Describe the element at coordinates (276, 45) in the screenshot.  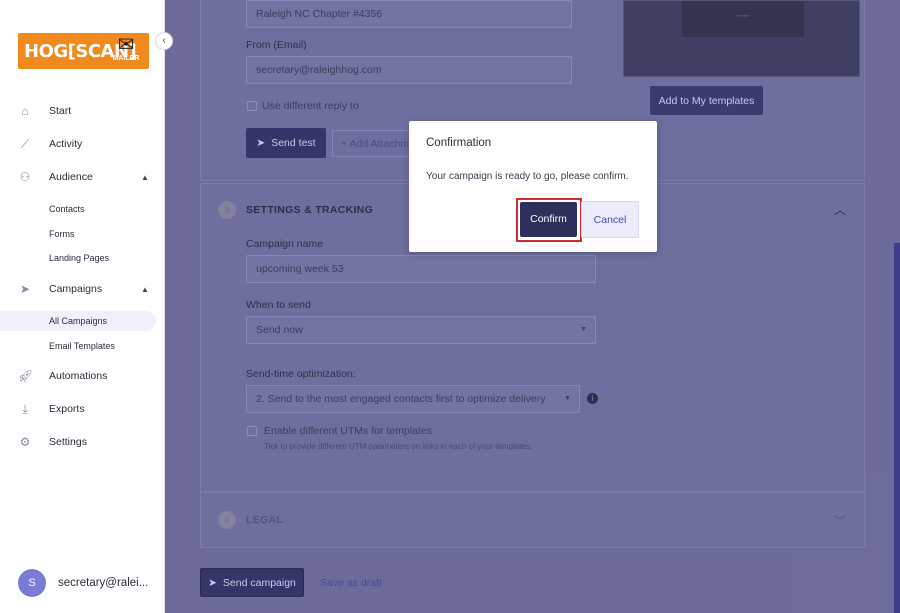
I see `from-email-label: From (Email)` at that location.